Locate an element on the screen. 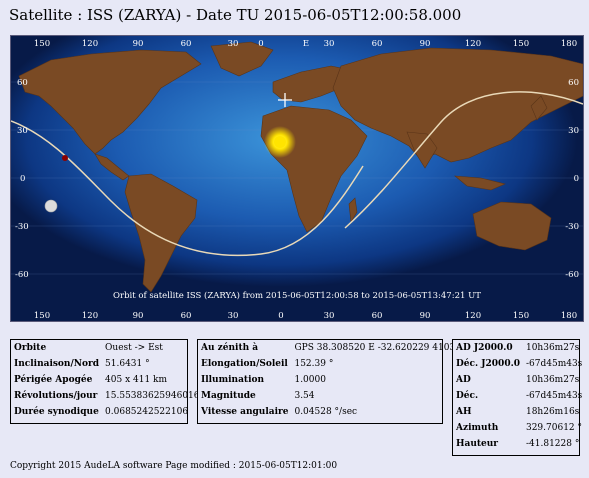  sun-core-icon is located at coordinates (280, 142).